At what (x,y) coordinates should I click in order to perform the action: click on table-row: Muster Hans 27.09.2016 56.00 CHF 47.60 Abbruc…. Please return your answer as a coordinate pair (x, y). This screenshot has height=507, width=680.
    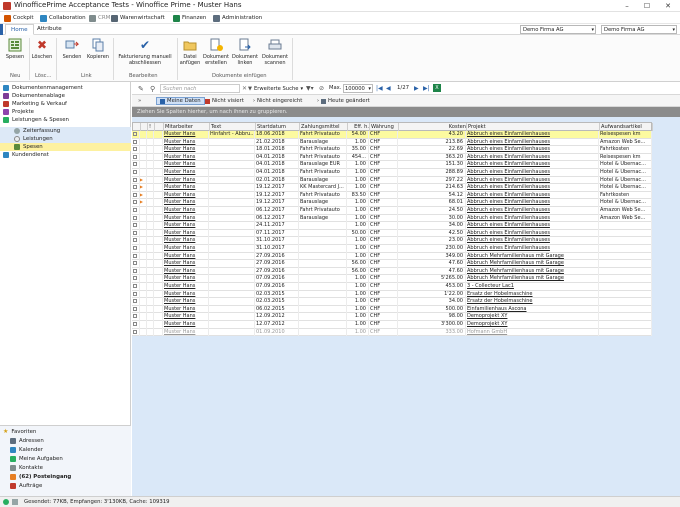
    Looking at the image, I should click on (392, 271).